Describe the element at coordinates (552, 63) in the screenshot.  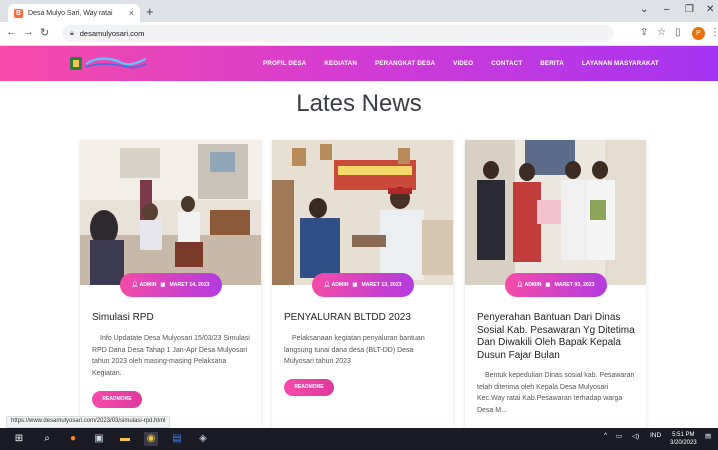
I see `nav-berita: BERITA` at that location.